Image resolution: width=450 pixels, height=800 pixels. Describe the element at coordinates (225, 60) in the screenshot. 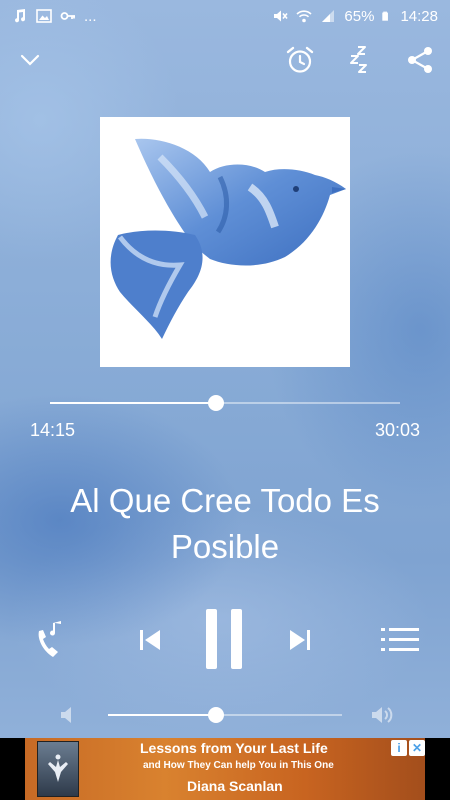

I see `player-top-bar` at that location.